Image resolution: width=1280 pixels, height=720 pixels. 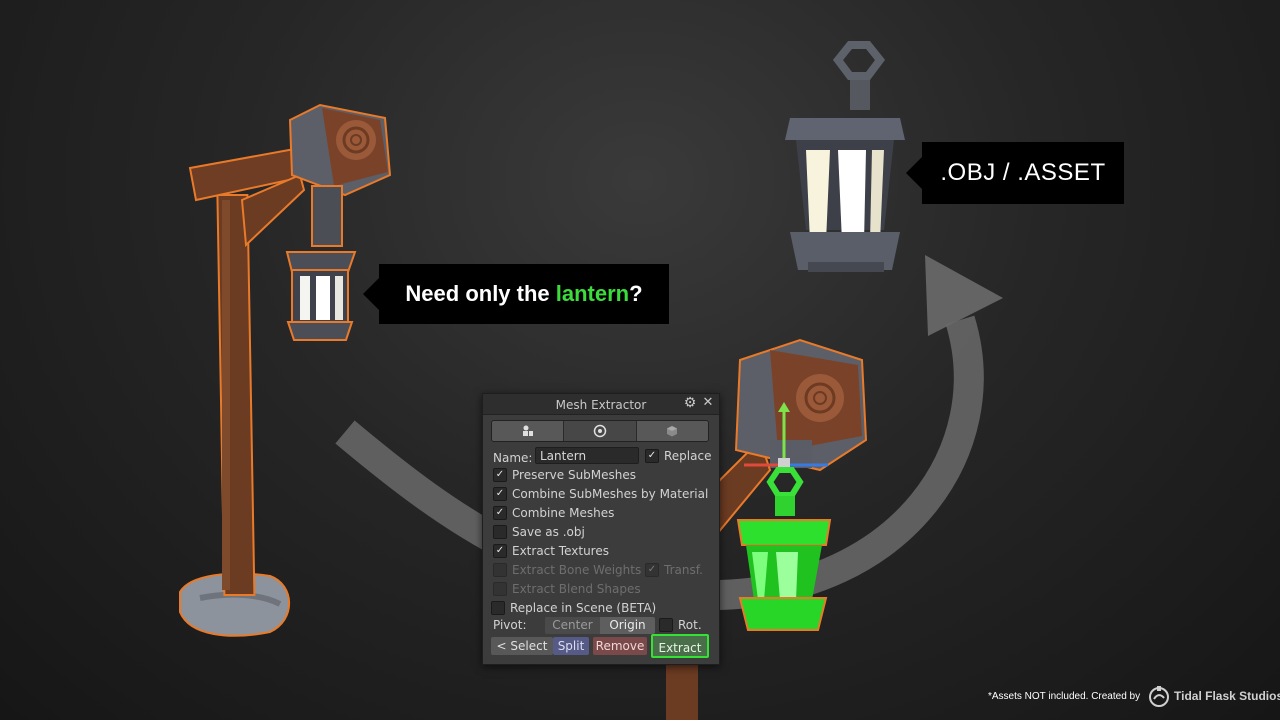 I want to click on footer-note: *Assets NOT included. Created by, so click(x=1064, y=696).